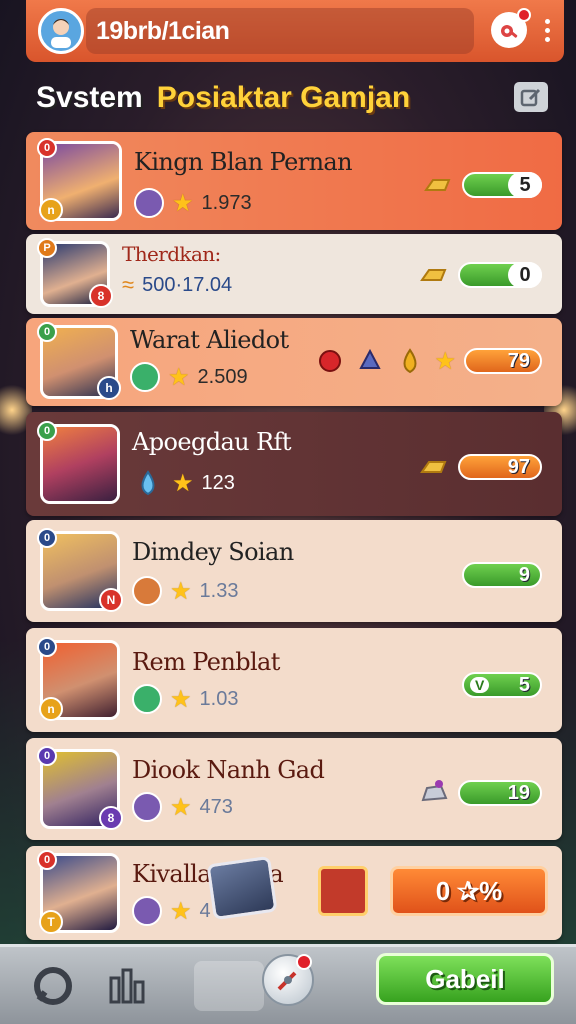 The height and width of the screenshot is (1024, 576). I want to click on player-score: 4, so click(205, 910).